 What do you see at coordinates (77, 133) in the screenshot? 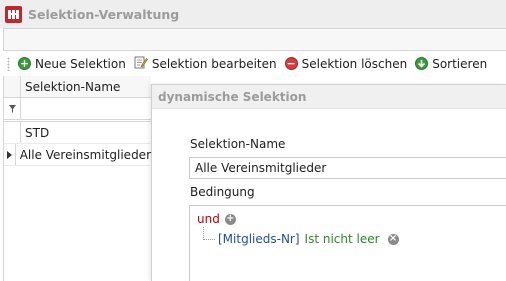
I see `table-row: STD` at bounding box center [77, 133].